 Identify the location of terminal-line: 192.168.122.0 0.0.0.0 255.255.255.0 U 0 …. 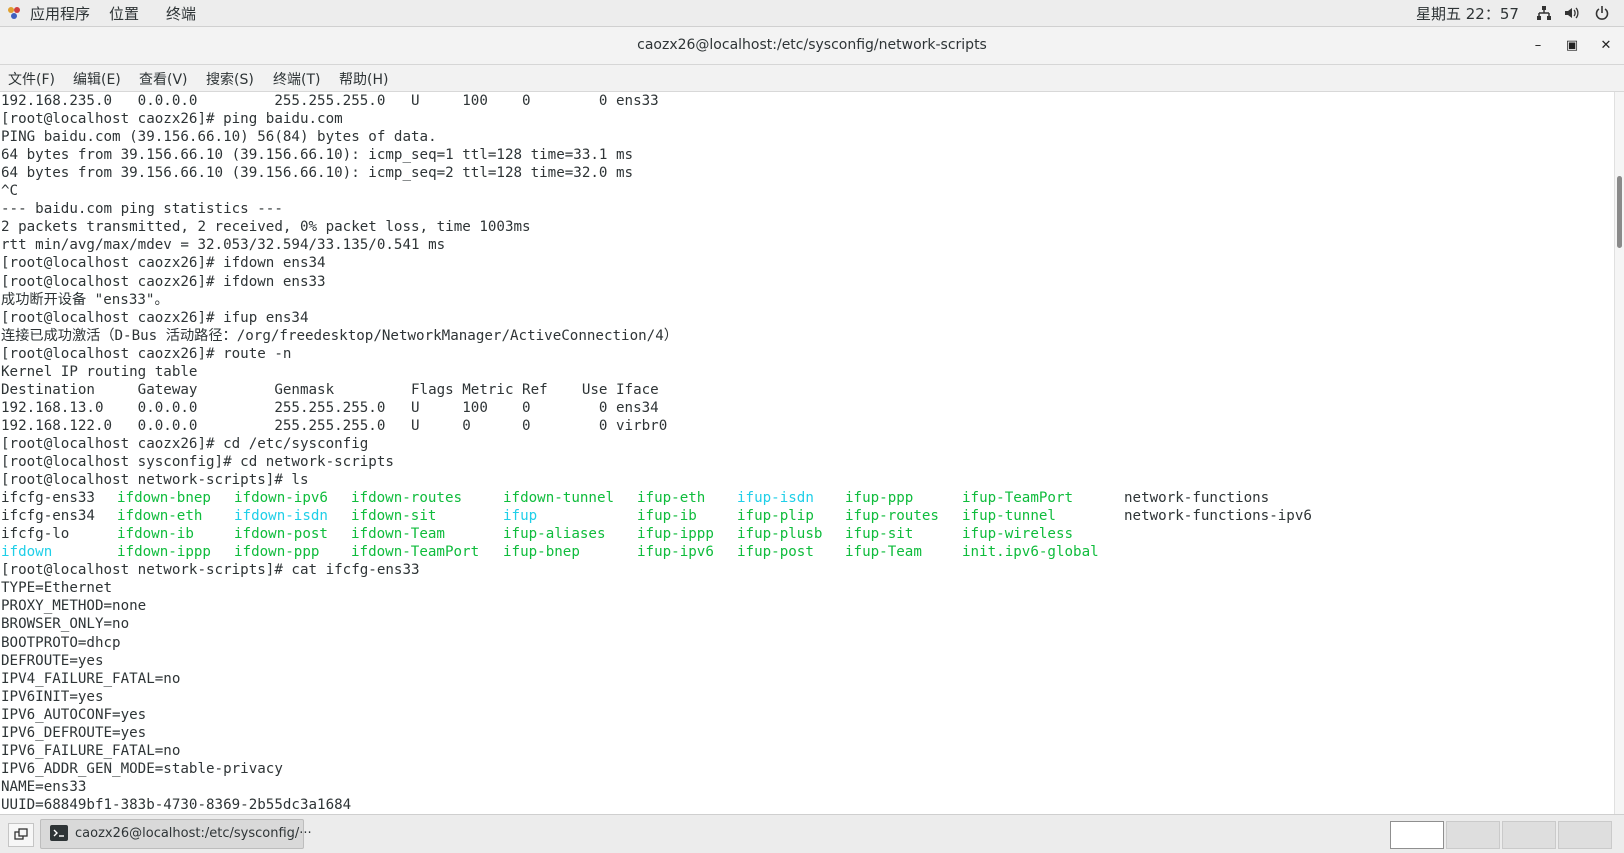
(334, 425).